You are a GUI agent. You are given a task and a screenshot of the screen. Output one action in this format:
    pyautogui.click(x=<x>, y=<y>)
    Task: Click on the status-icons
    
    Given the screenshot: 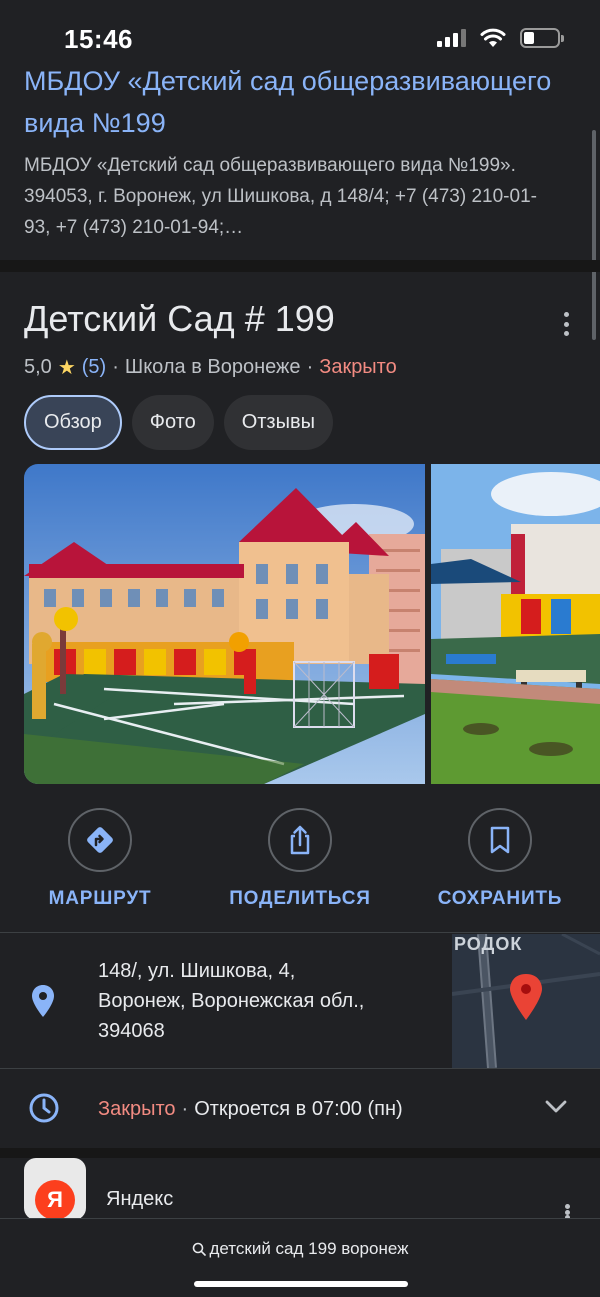 What is the action you would take?
    pyautogui.click(x=500, y=38)
    